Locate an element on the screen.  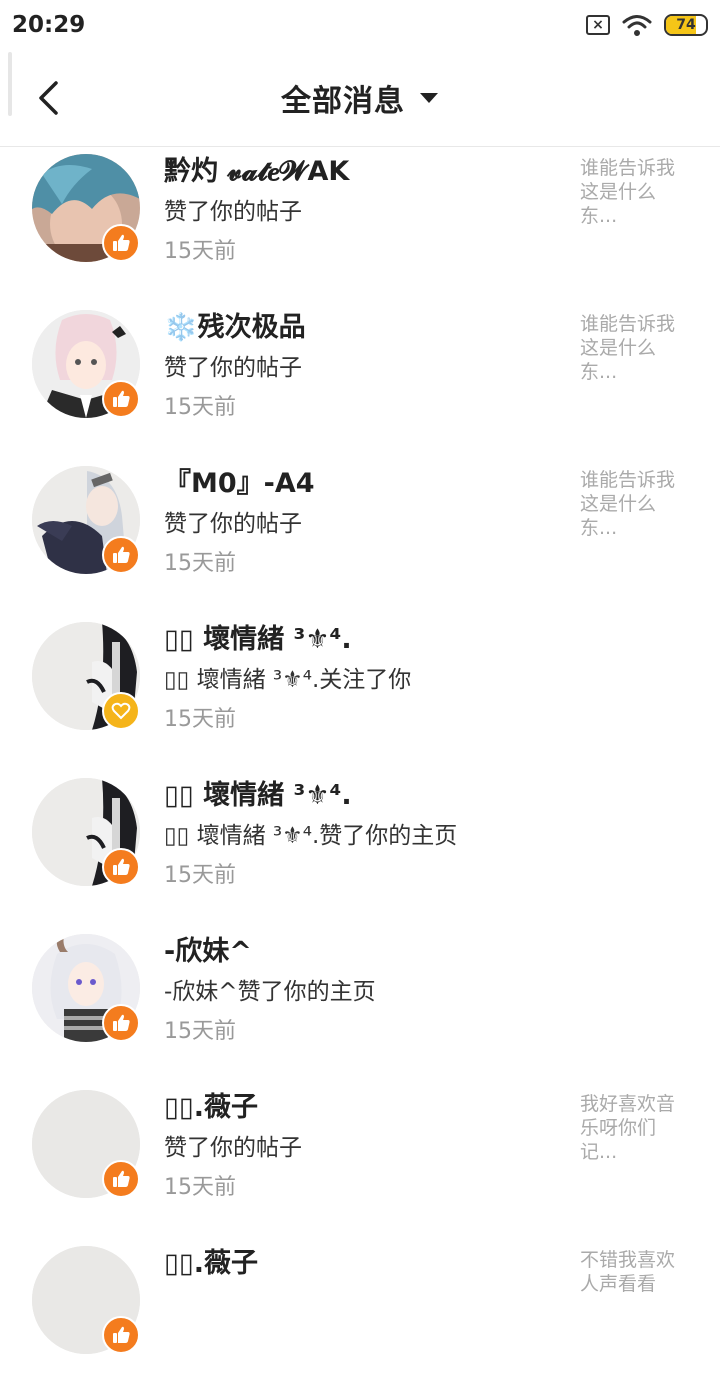
notification-texts: ▯▯ 壞情緒 ³⚜⁴. ▯▯ 壞情緒 ³⚜⁴.关注了你 15天前 is located at coordinates (364, 678).